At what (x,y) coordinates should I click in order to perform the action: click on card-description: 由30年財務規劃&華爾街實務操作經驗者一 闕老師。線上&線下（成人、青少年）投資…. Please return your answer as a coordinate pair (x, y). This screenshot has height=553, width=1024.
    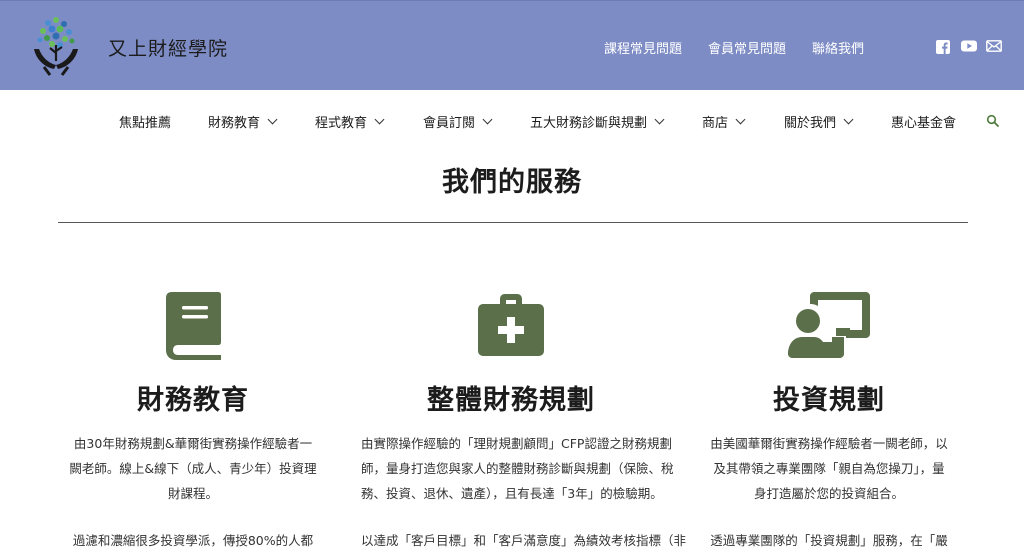
    Looking at the image, I should click on (193, 468).